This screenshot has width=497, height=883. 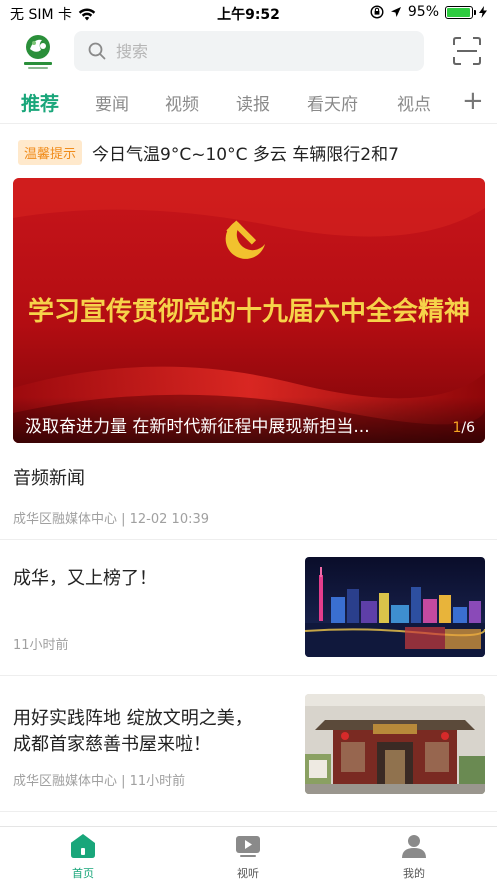 I want to click on news-meta: 成华区融媒体中心 | 12-02 10:39, so click(x=111, y=519).